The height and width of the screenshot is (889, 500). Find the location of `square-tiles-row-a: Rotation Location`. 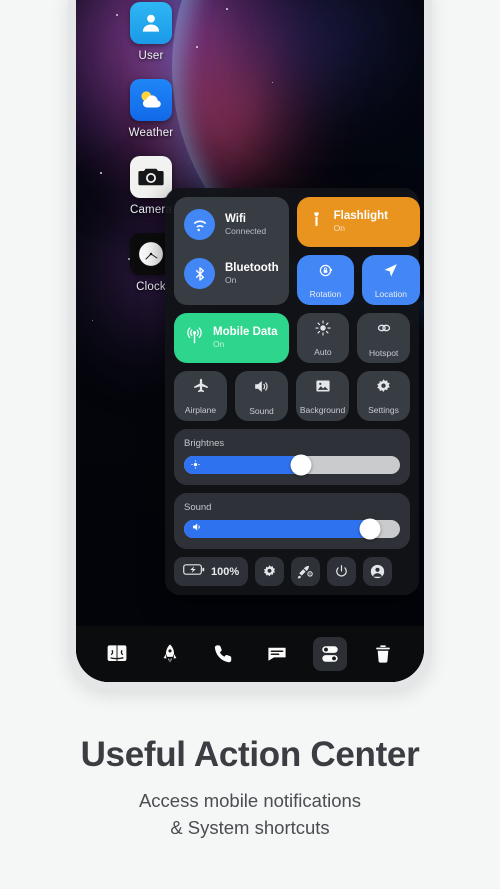

square-tiles-row-a: Rotation Location is located at coordinates (358, 280).